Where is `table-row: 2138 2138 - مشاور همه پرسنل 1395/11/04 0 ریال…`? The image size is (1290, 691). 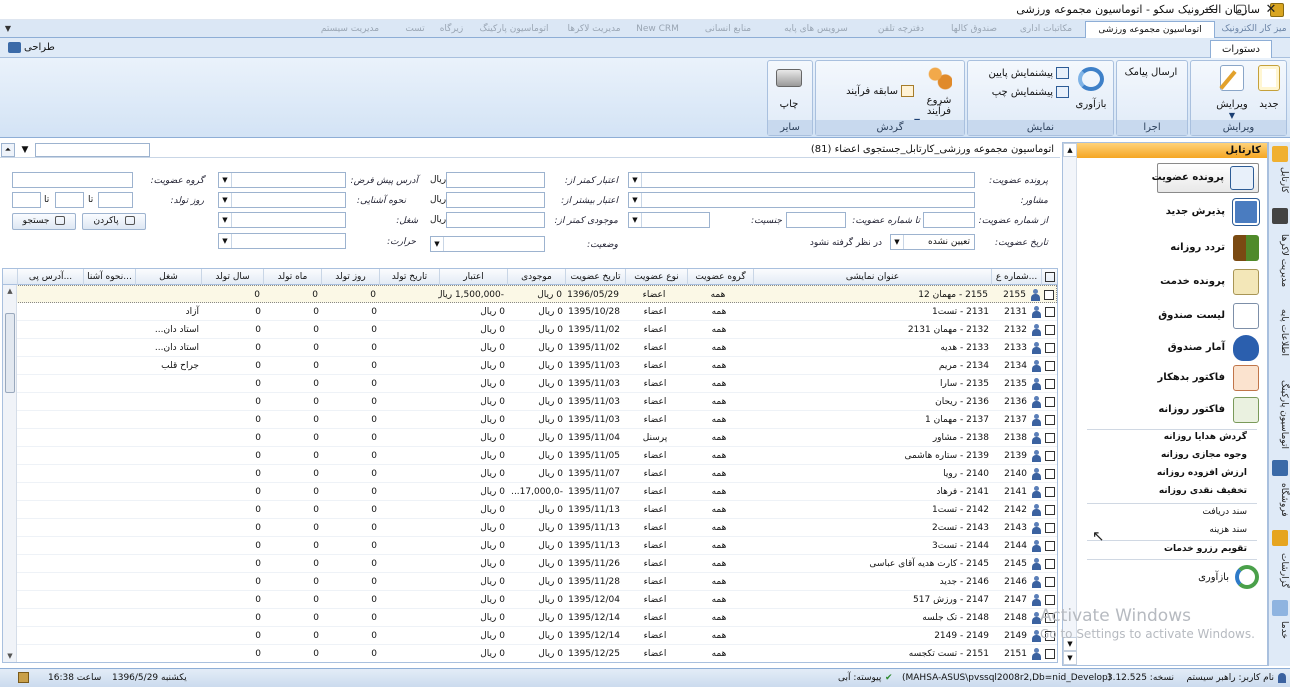 table-row: 2138 2138 - مشاور همه پرسنل 1395/11/04 0 ریال… is located at coordinates (530, 438).